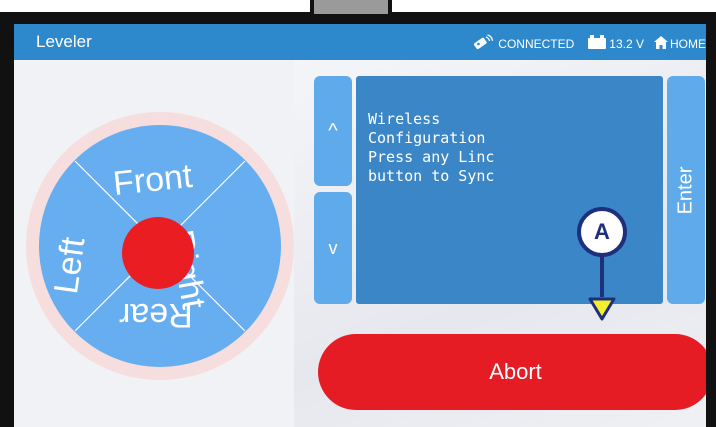 The width and height of the screenshot is (716, 427). I want to click on app-title: Leveler, so click(64, 41).